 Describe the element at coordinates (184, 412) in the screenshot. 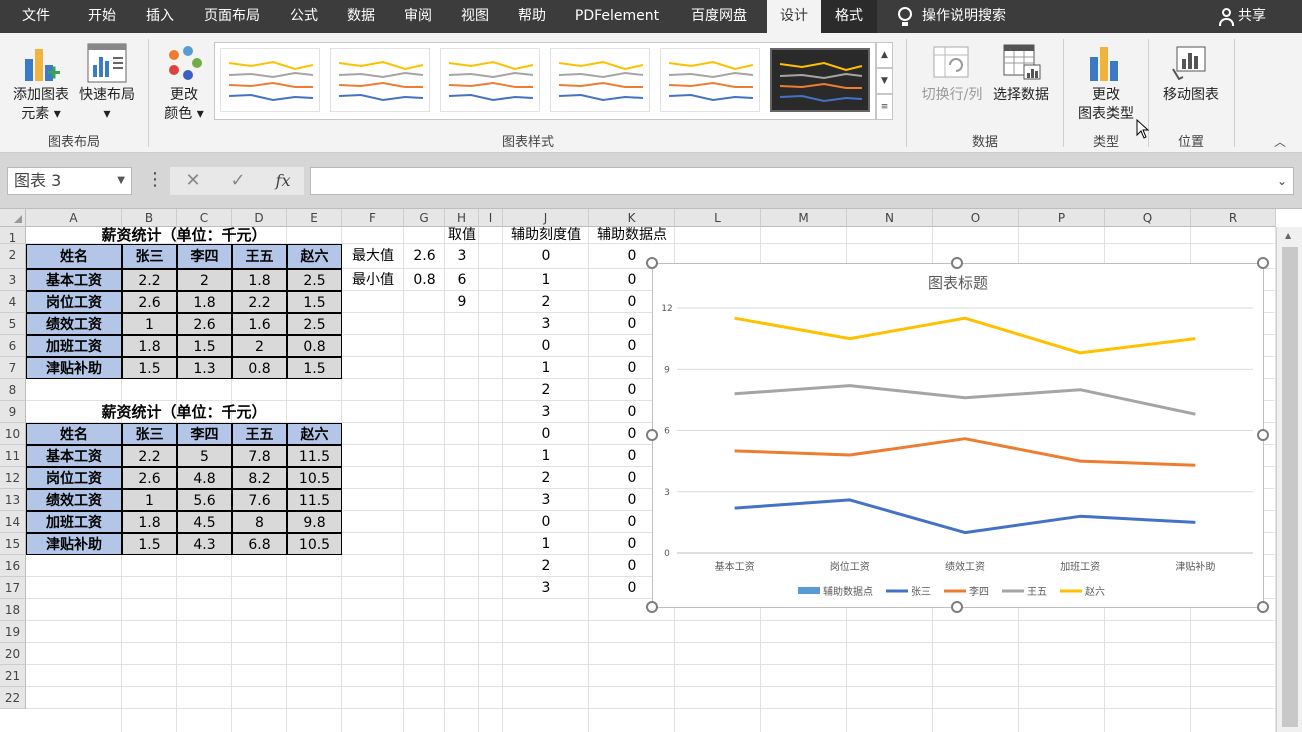

I see `table2-title: 薪资统计（单位：千元）` at that location.